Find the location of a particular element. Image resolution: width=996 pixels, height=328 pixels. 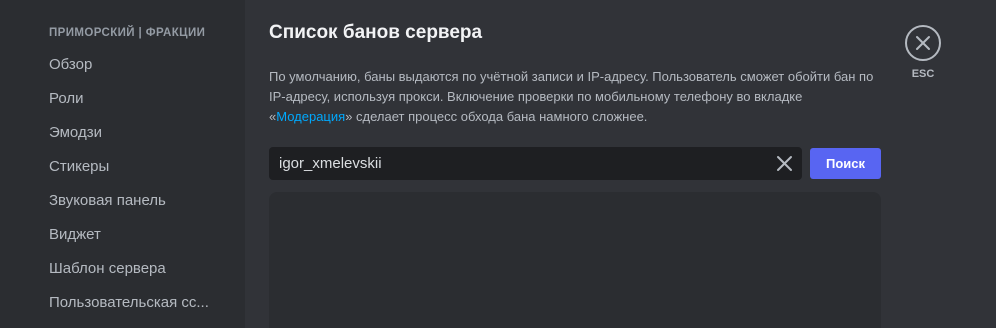

sidebar-item-widget: Виджет is located at coordinates (138, 235).